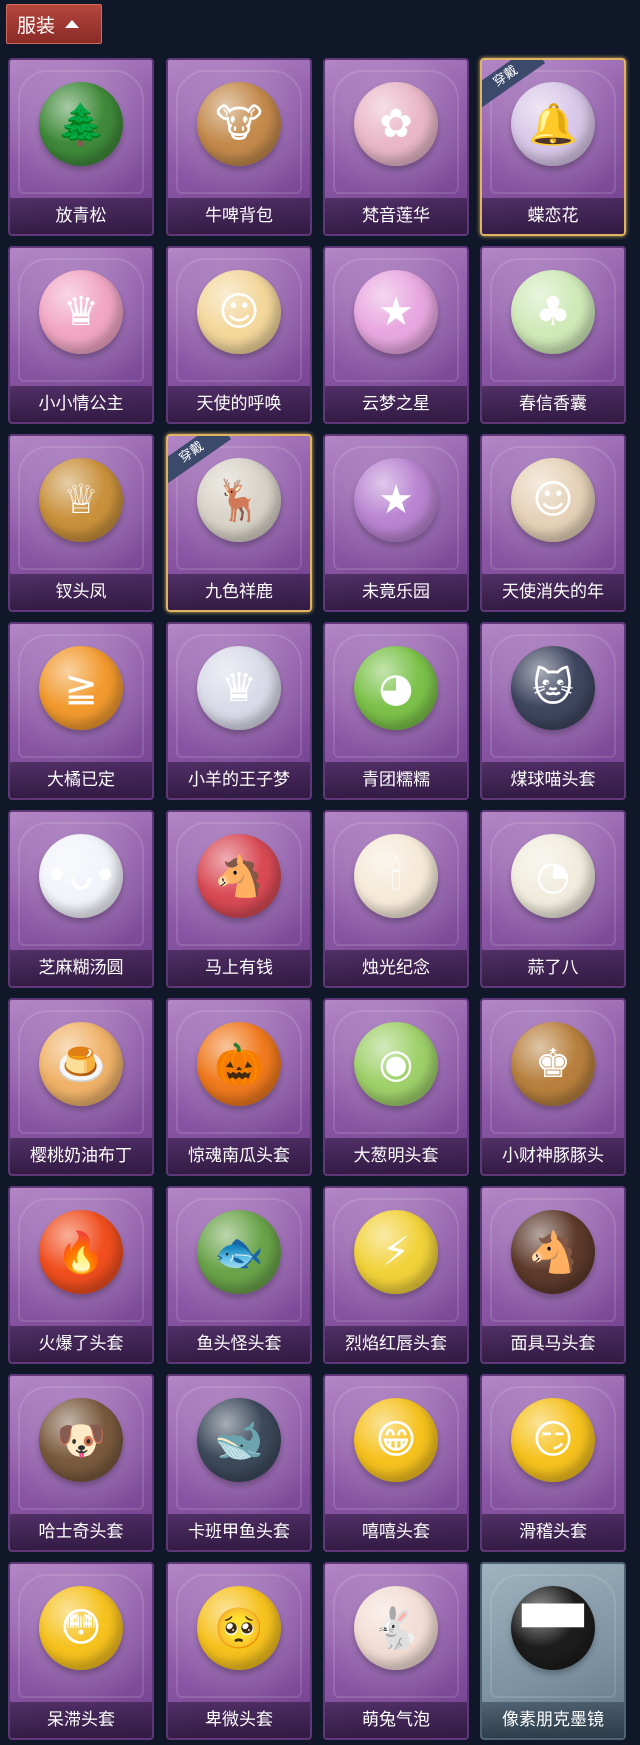  Describe the element at coordinates (239, 312) in the screenshot. I see `angel-icon: ☺` at that location.